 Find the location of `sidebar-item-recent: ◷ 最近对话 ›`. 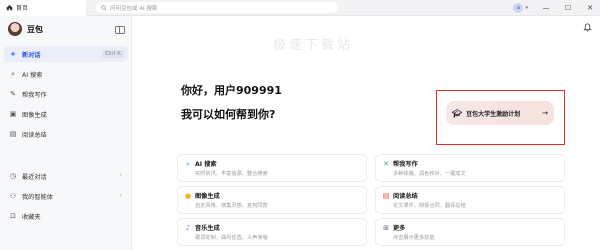

sidebar-item-recent: ◷ 最近对话 › is located at coordinates (66, 176).